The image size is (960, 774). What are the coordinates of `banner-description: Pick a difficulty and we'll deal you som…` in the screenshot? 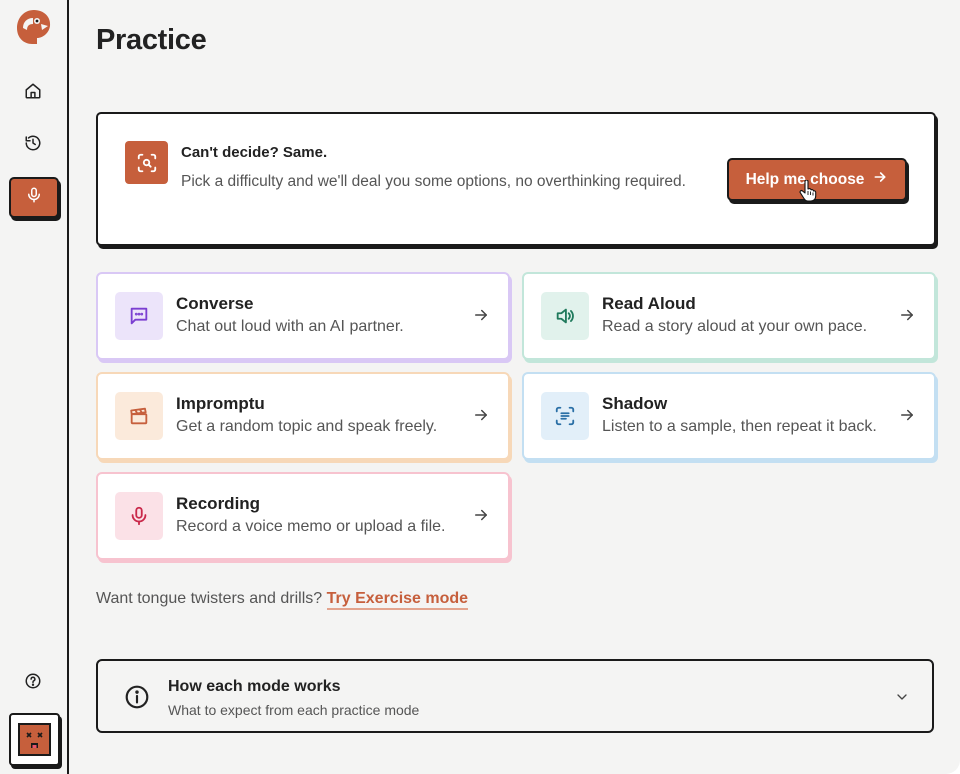 It's located at (433, 181).